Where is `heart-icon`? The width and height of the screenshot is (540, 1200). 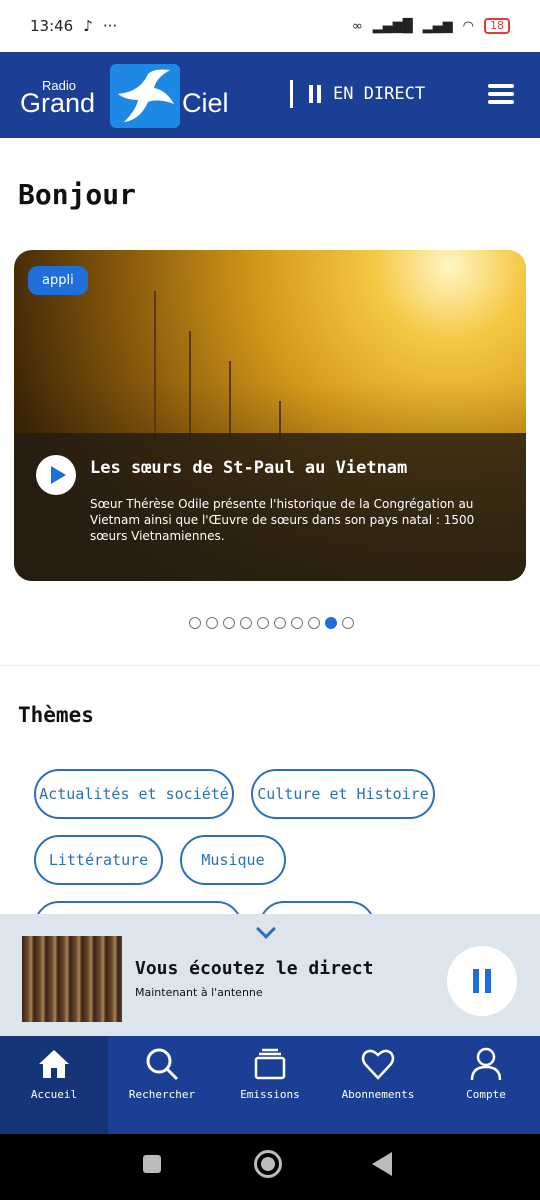 heart-icon is located at coordinates (378, 1064).